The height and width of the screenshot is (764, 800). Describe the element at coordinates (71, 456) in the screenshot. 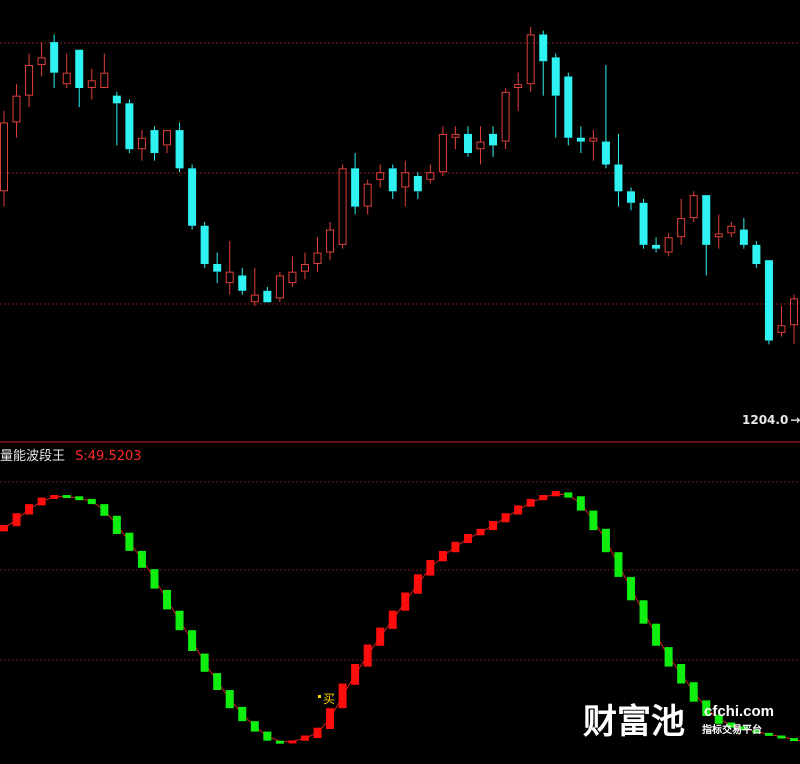

I see `indicator-title: 量能波段王 S:49.5203` at that location.